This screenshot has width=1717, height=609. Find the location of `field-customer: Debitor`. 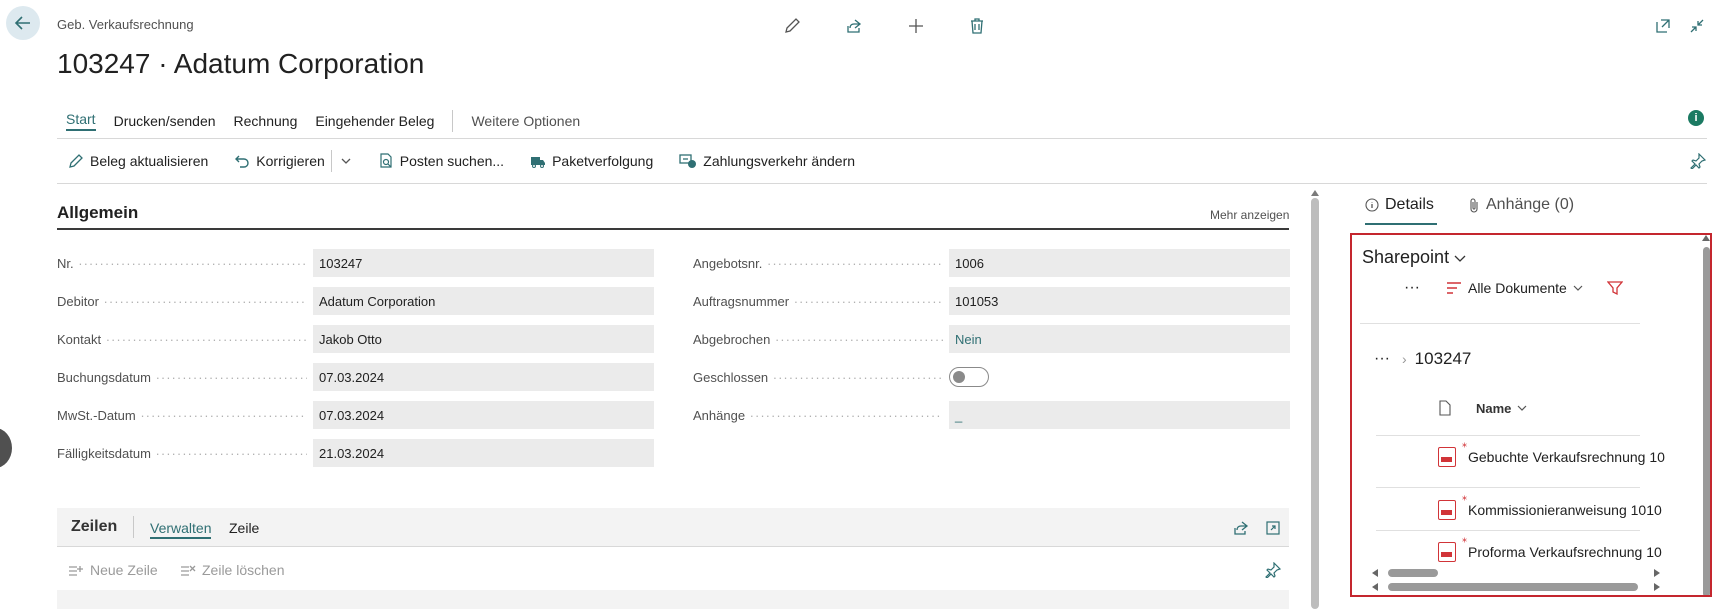

field-customer: Debitor is located at coordinates (182, 301).